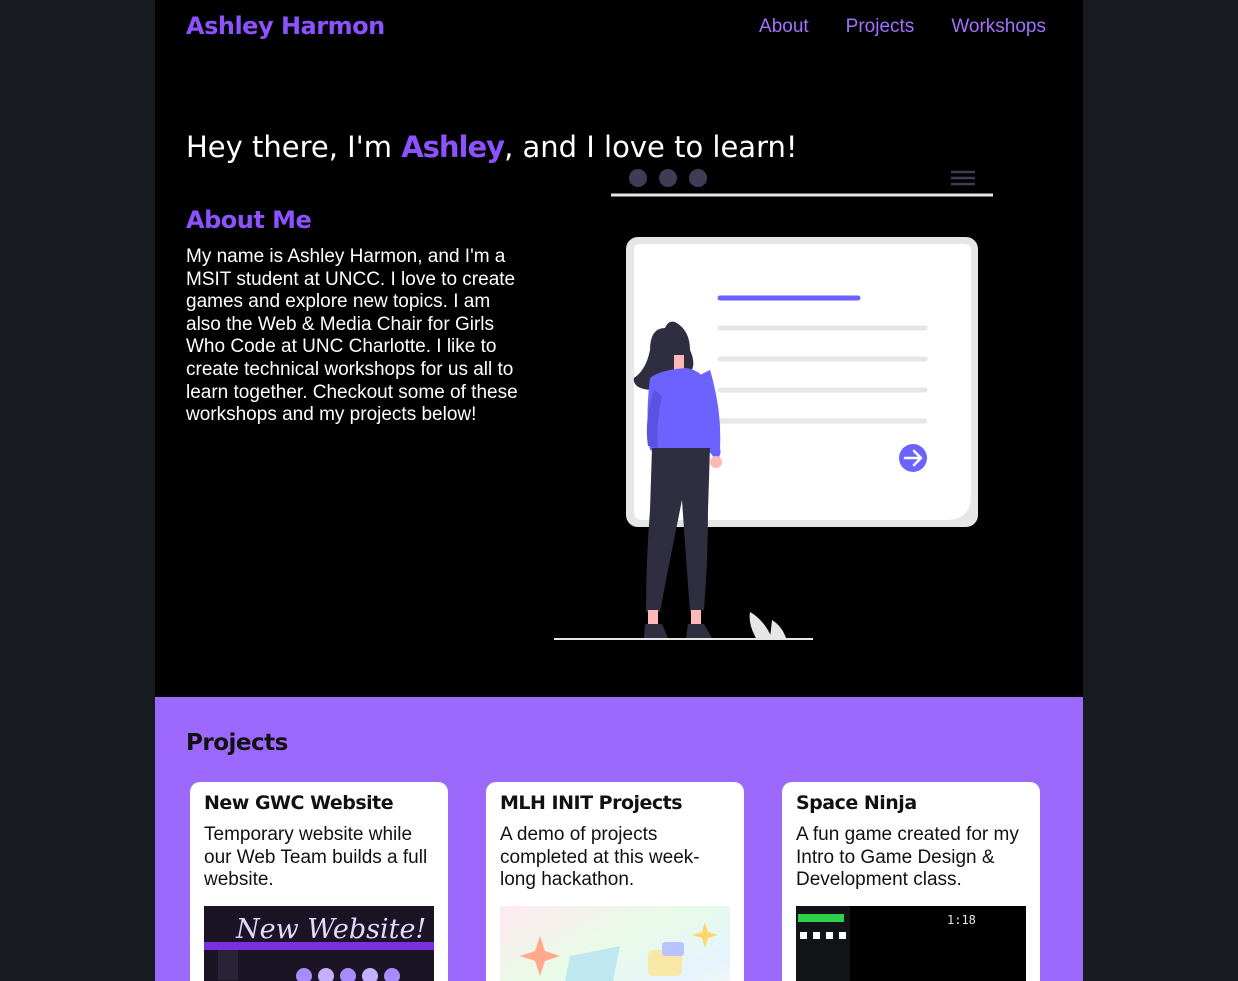  Describe the element at coordinates (285, 26) in the screenshot. I see `site-name-link: Ashley Harmon` at that location.